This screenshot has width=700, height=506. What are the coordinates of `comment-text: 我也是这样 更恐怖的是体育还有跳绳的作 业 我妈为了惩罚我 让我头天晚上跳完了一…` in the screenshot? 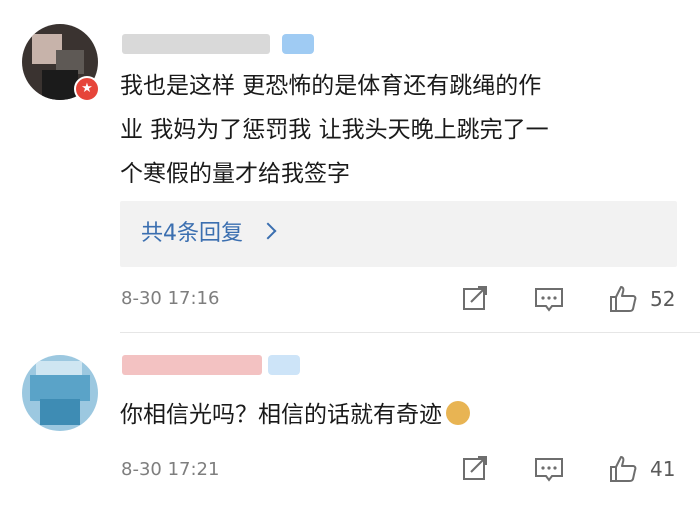 It's located at (334, 130).